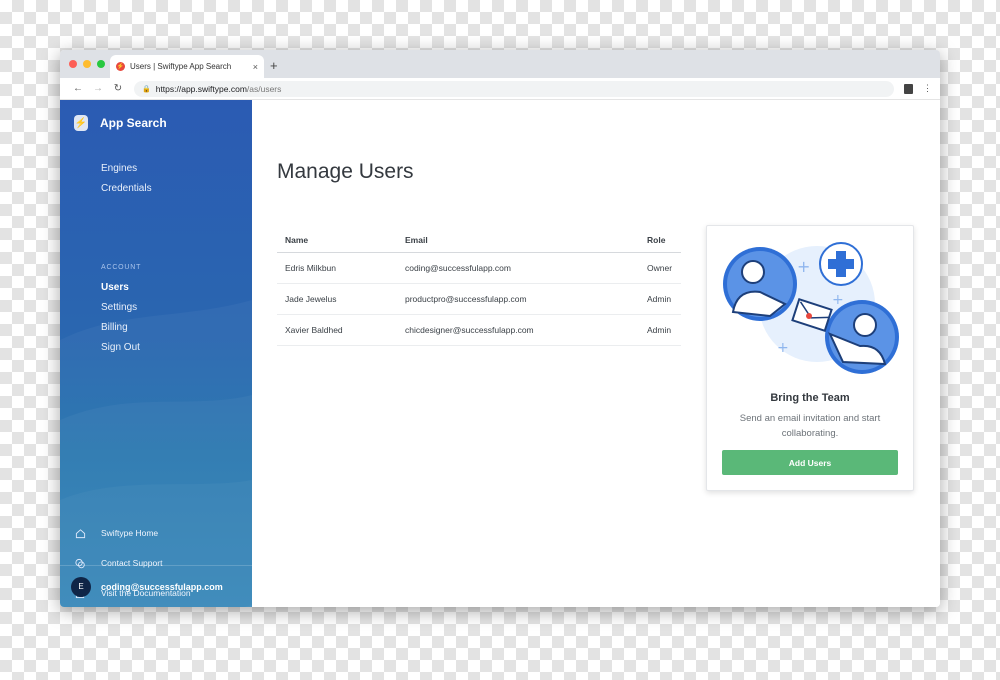  What do you see at coordinates (811, 308) in the screenshot?
I see `team-handshake-illustration-icon: + + +` at bounding box center [811, 308].